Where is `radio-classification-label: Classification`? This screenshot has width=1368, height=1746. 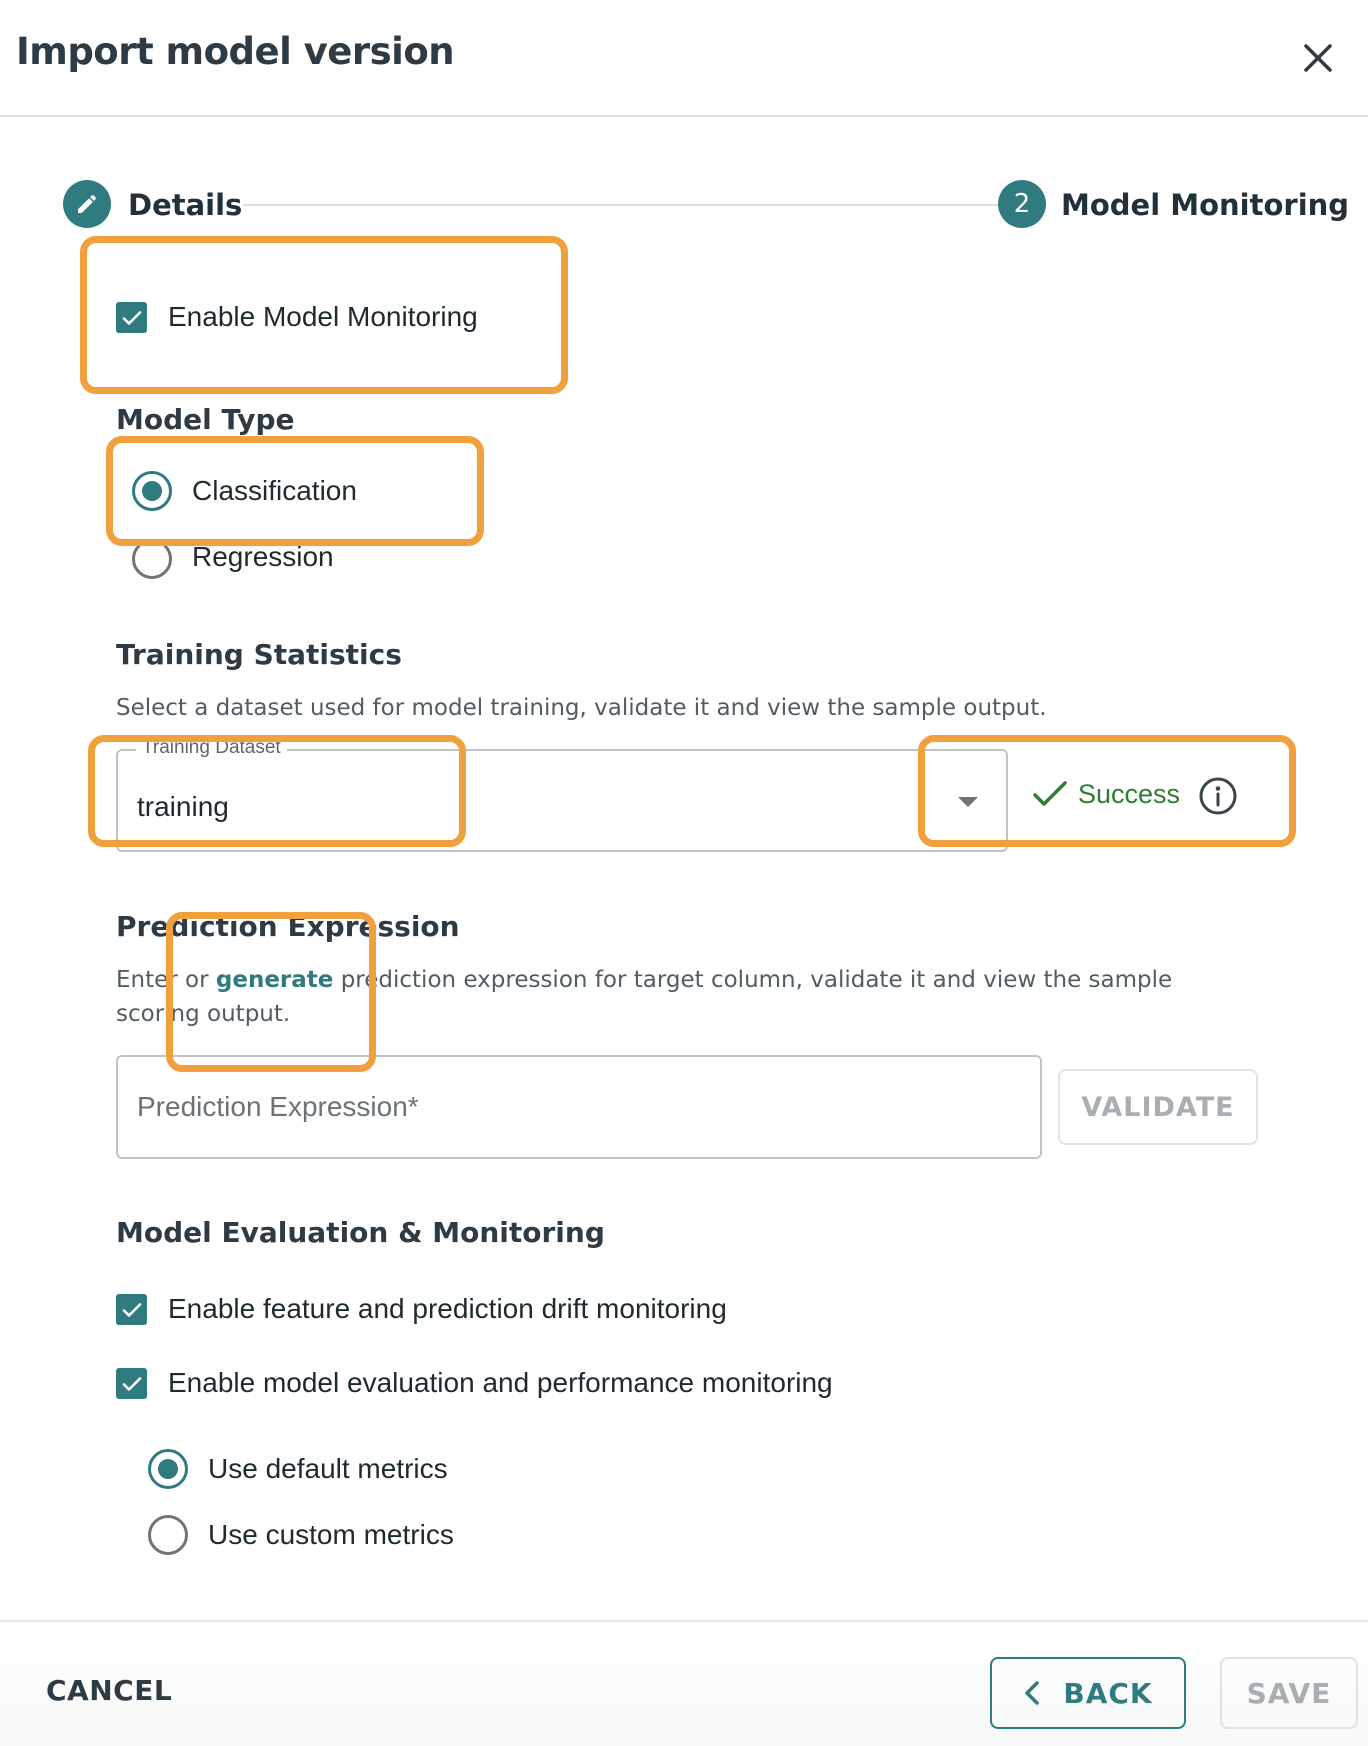
radio-classification-label: Classification is located at coordinates (274, 490).